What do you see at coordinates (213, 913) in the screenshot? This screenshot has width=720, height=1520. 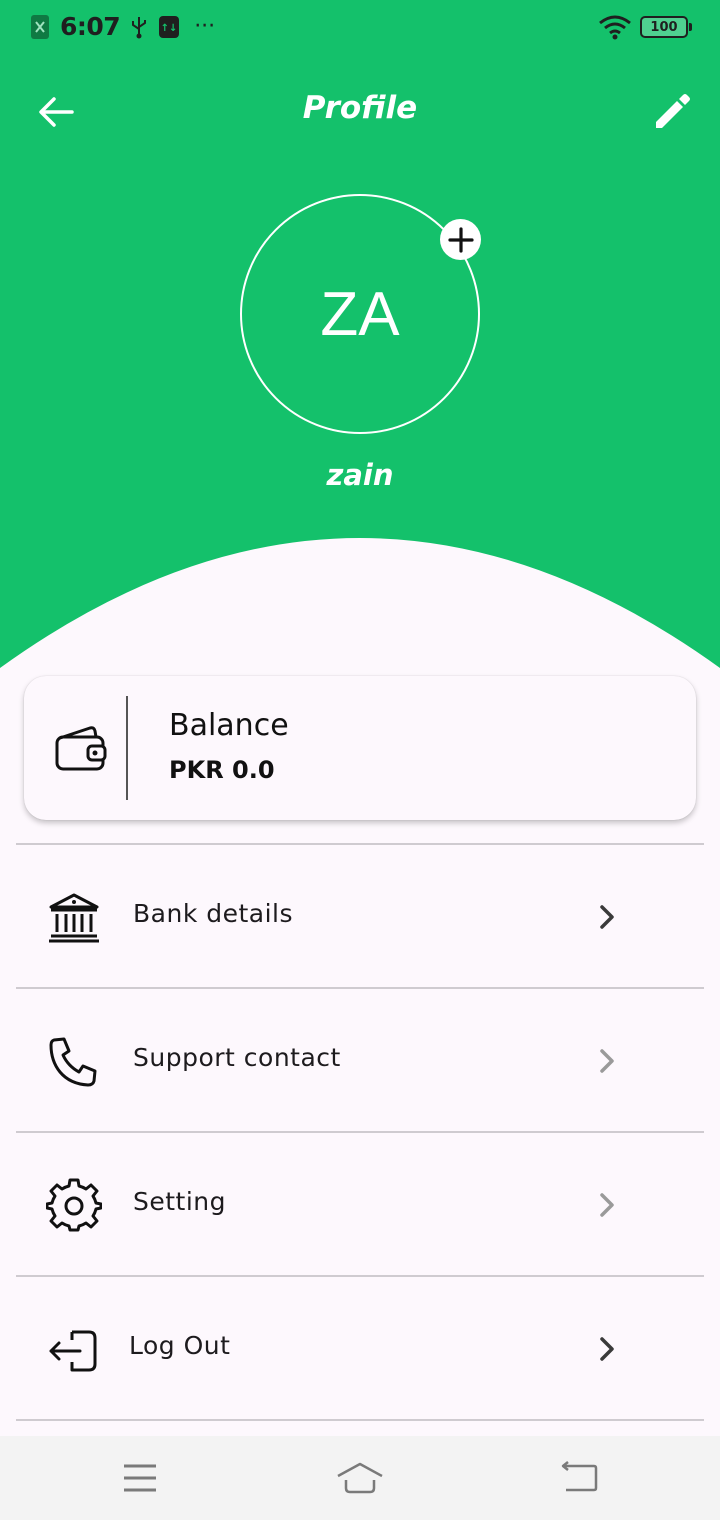 I see `menu-item-label: Bank details` at bounding box center [213, 913].